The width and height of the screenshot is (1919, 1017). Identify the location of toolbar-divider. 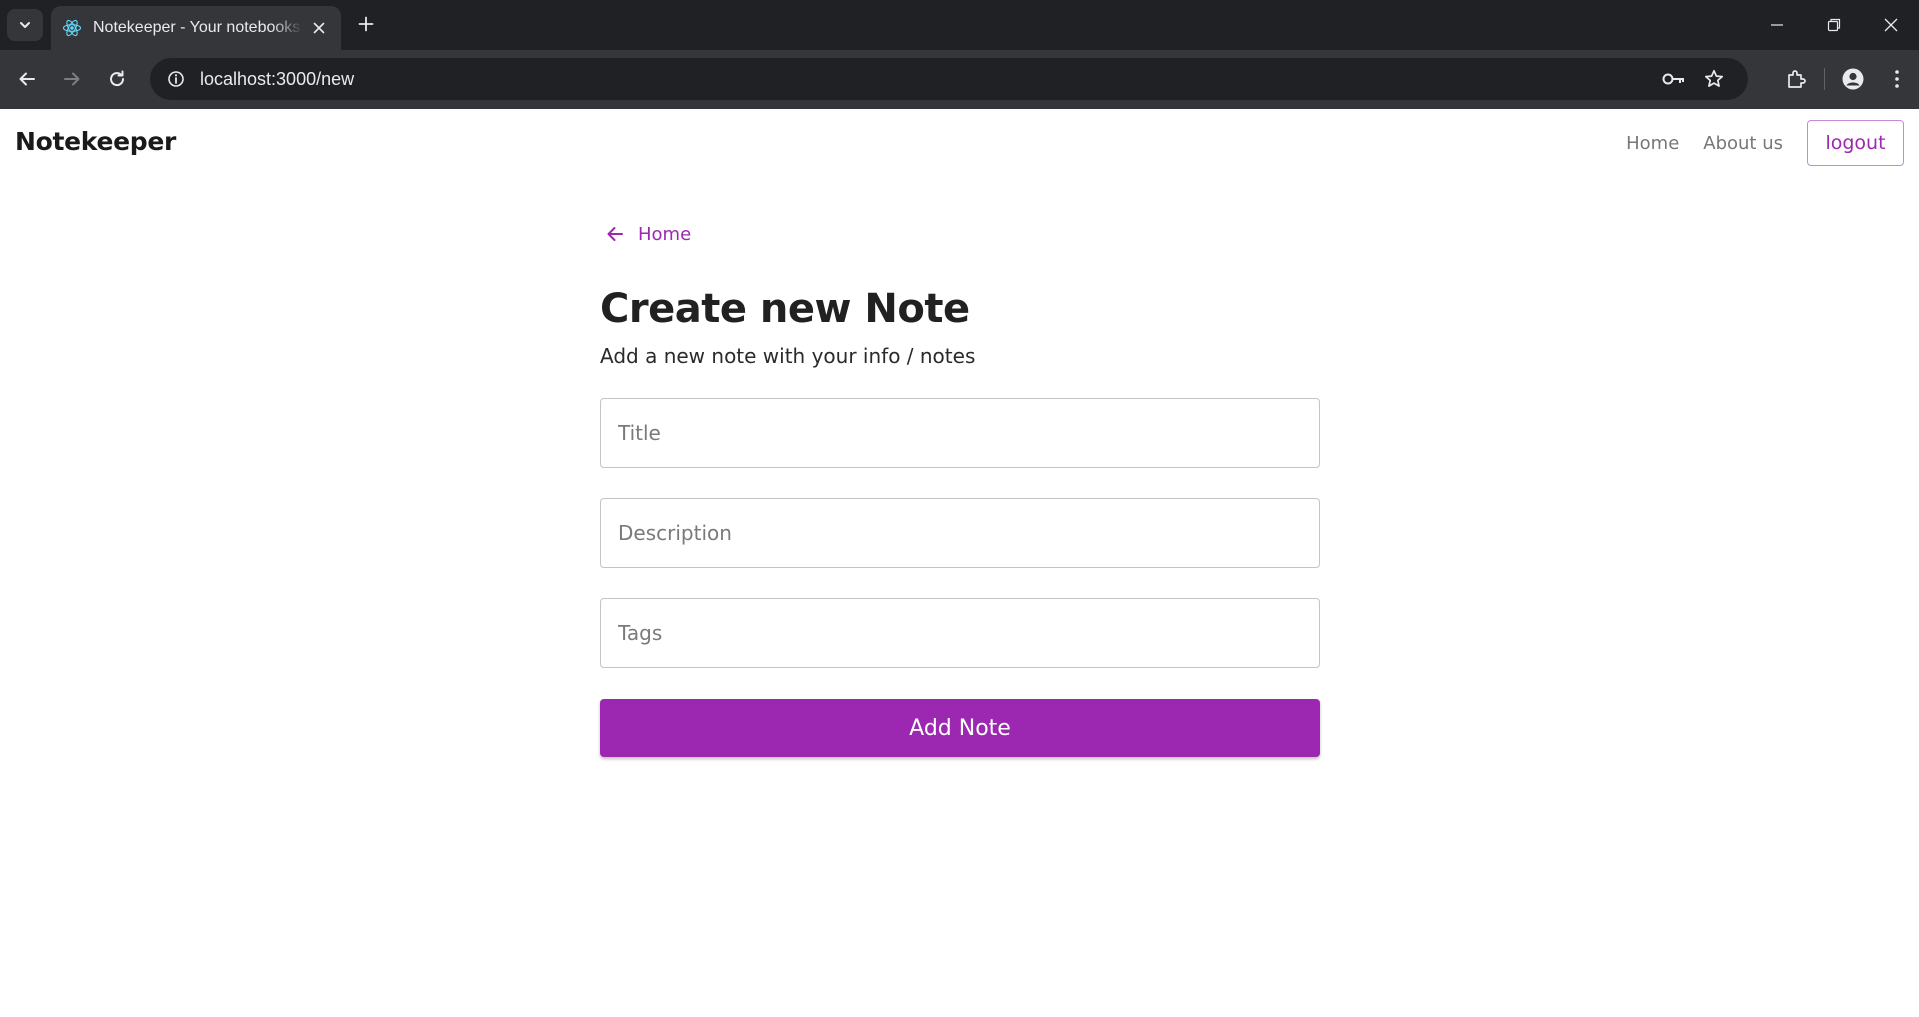
(1824, 79).